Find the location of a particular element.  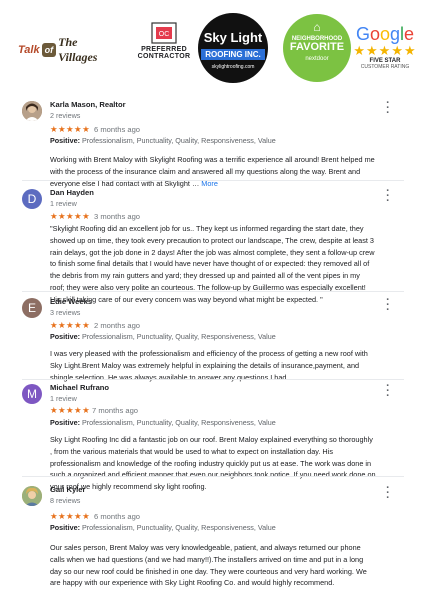

nextdoor-label: nextdoor is located at coordinates (317, 59).